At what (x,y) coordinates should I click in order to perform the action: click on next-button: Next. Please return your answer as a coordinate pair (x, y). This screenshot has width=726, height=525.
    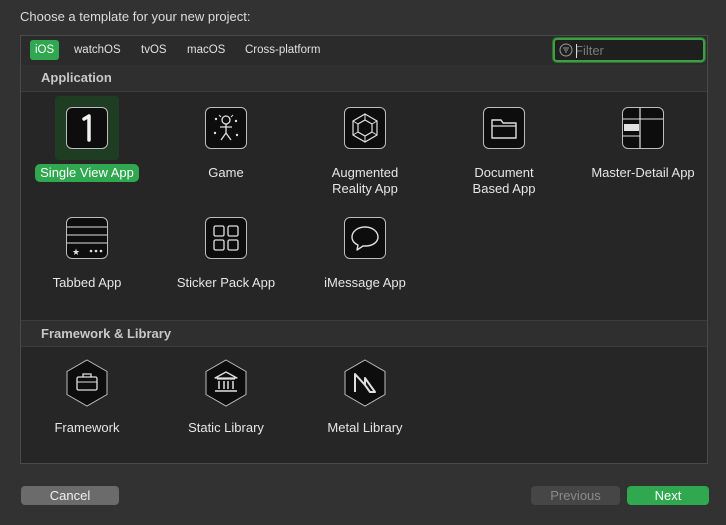
    Looking at the image, I should click on (668, 495).